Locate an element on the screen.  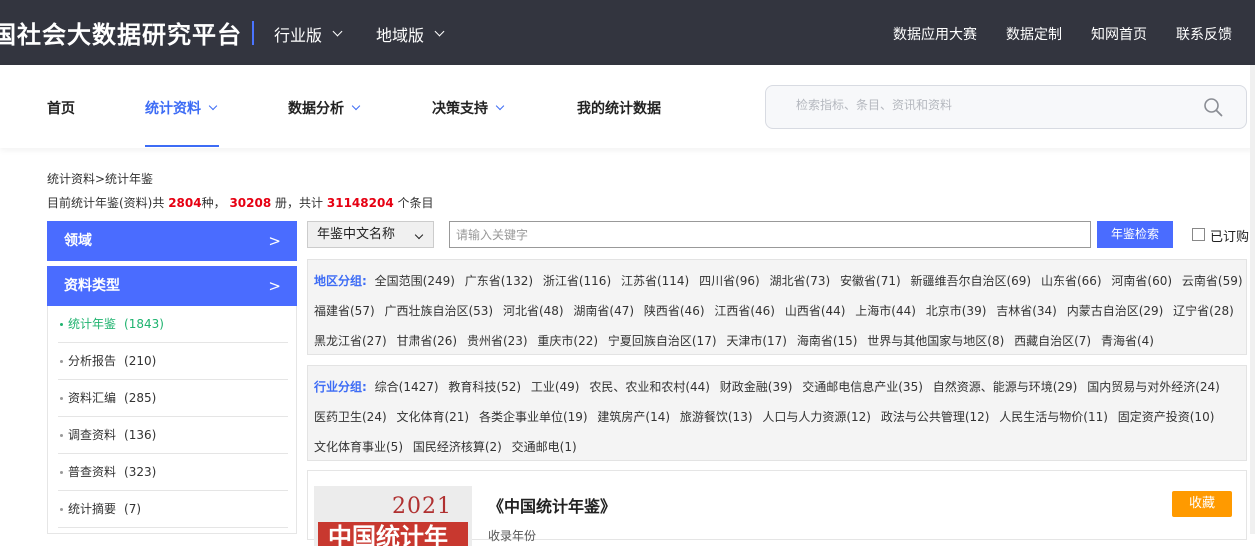
region-option: 河南省(60) is located at coordinates (1141, 281).